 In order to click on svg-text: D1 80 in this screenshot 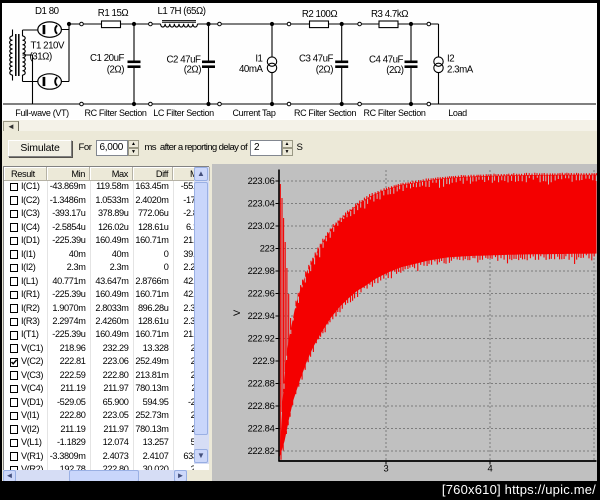, I will do `click(47, 11)`.